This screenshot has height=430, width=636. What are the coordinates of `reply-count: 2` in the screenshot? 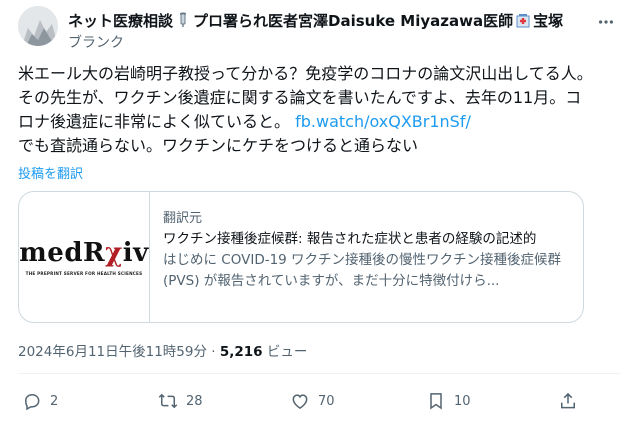 It's located at (54, 401).